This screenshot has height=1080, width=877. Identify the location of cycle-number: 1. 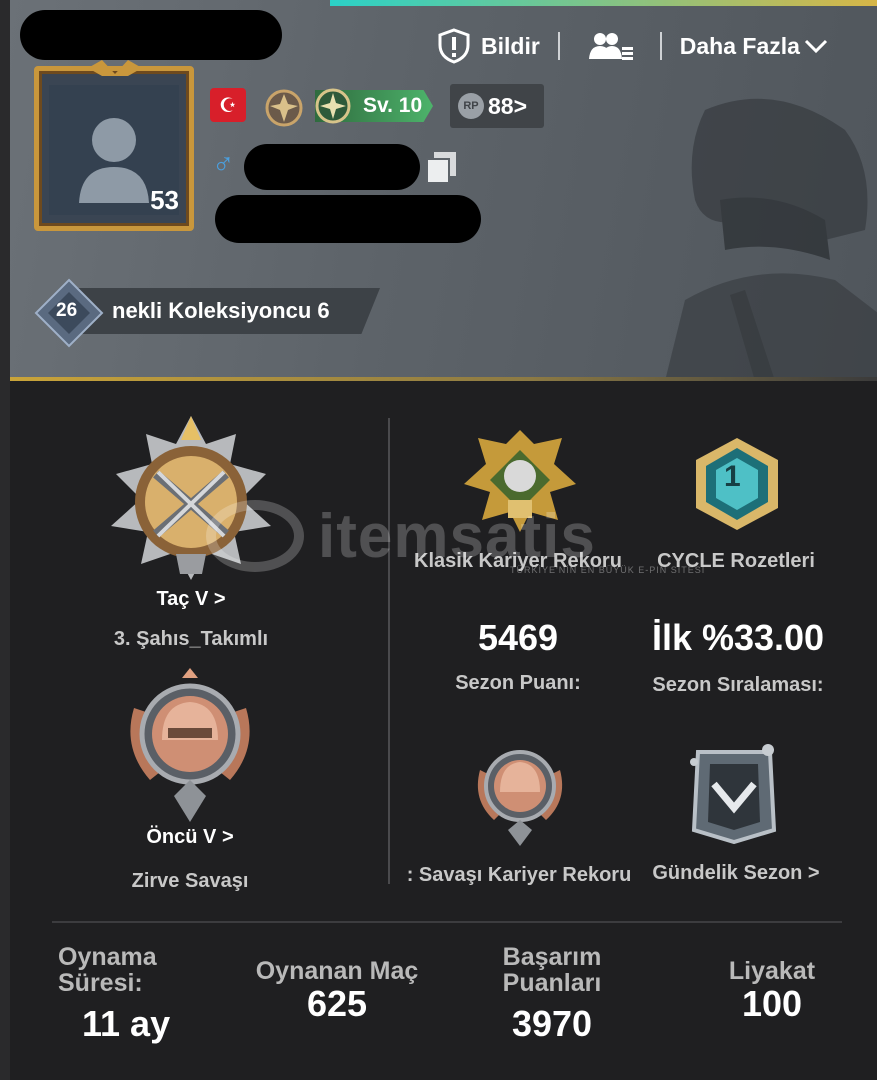
(732, 476).